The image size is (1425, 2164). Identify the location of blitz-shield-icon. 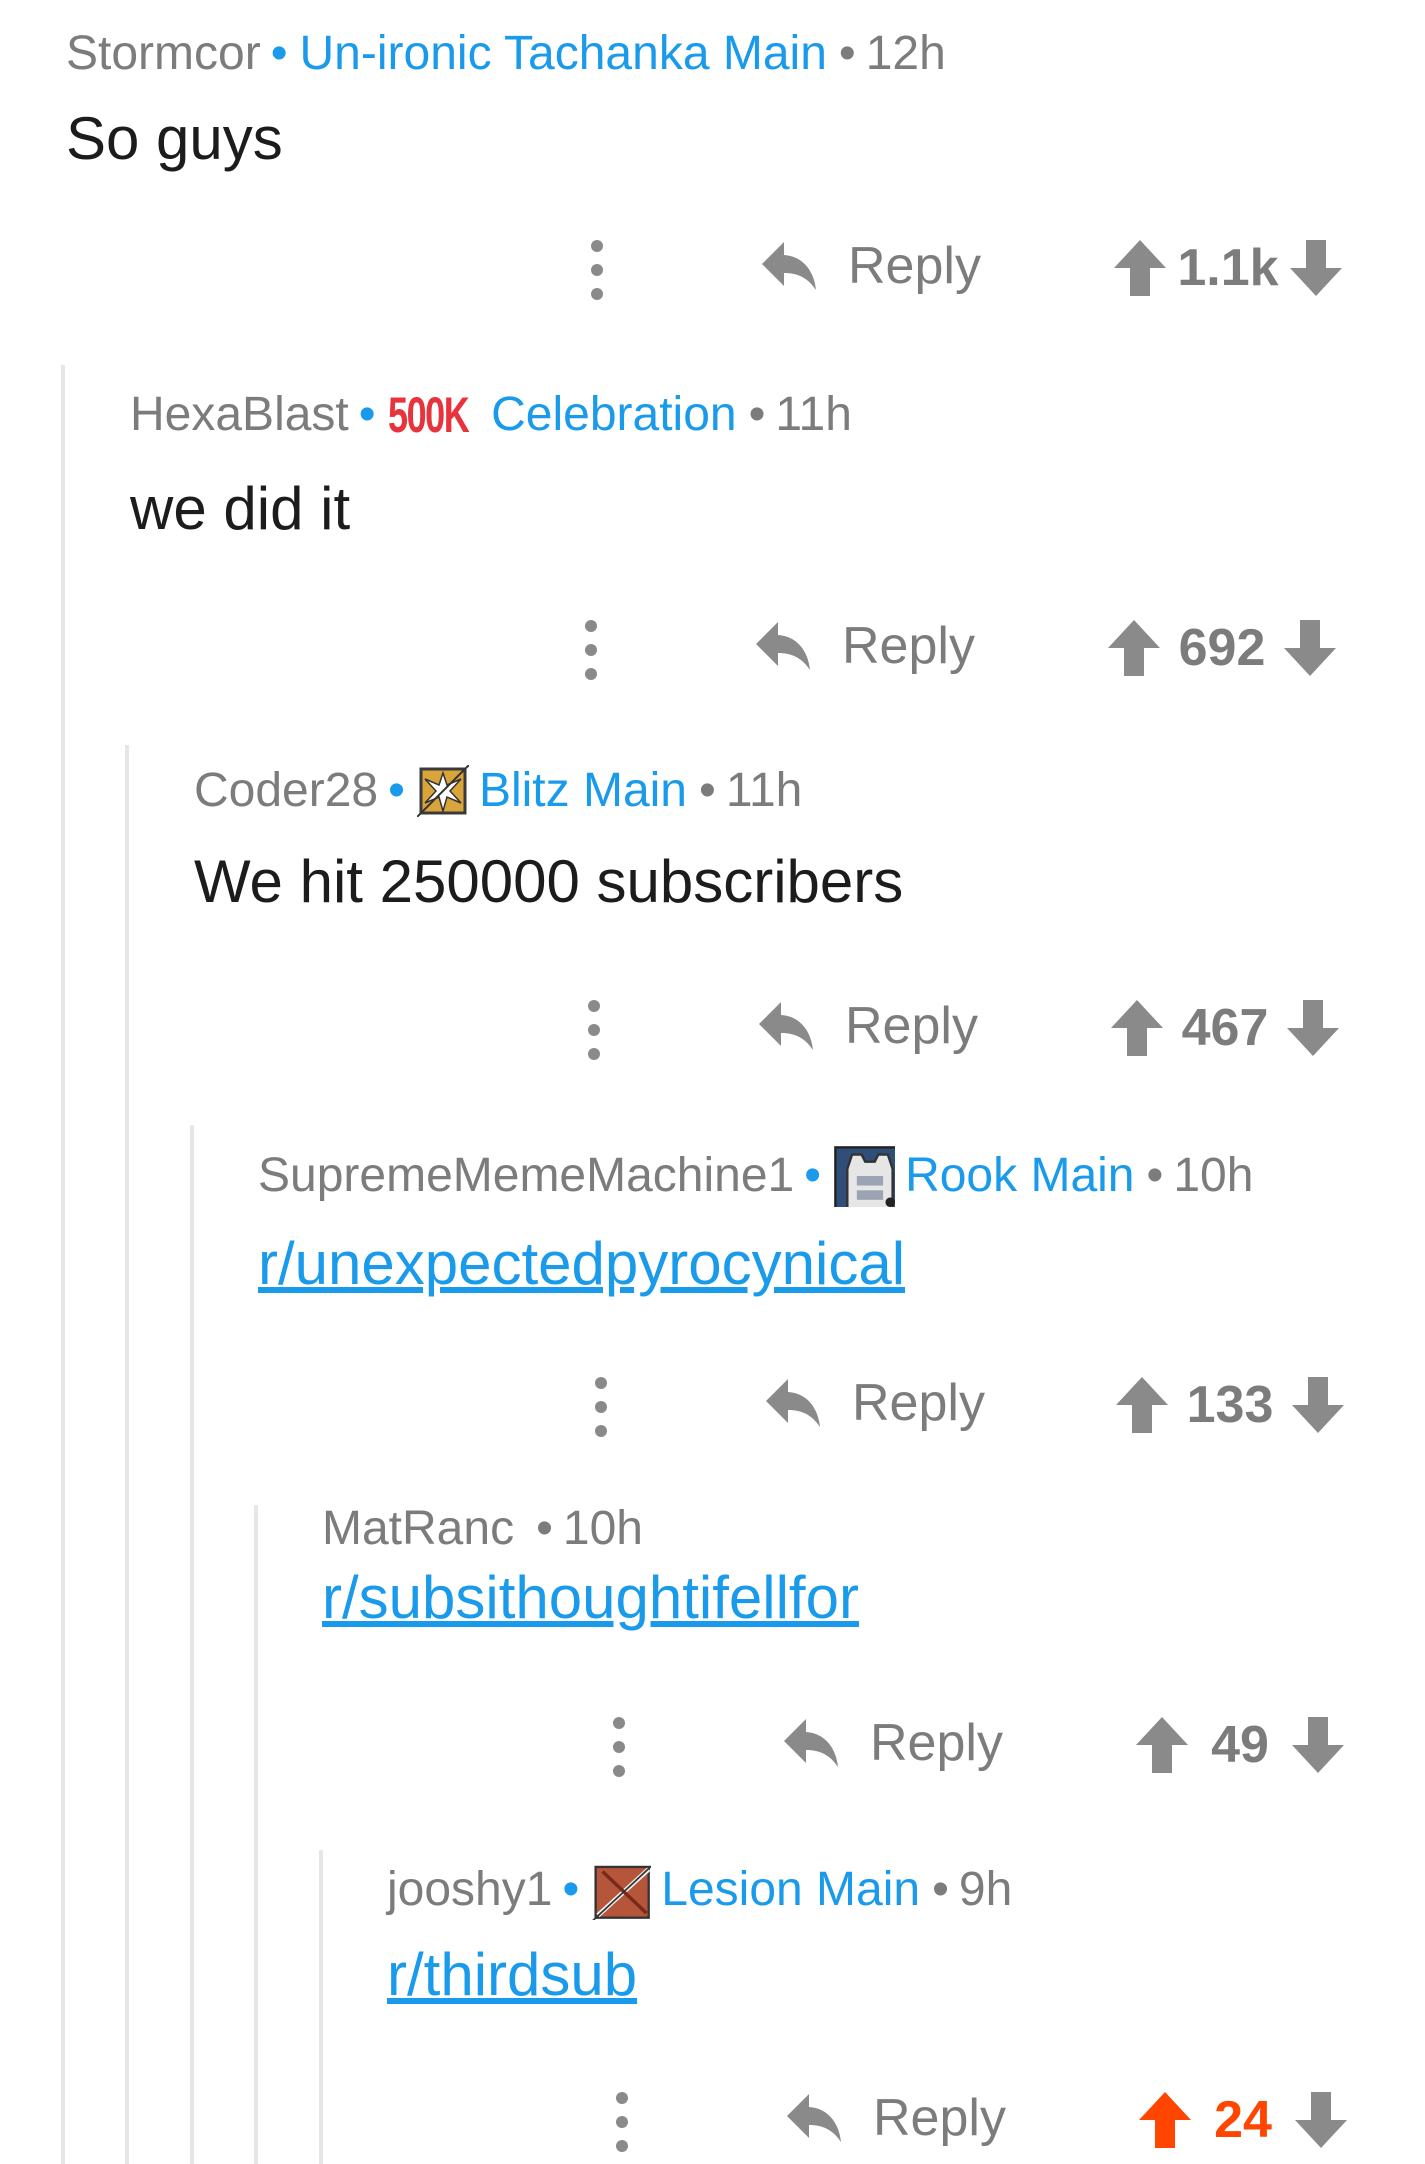
(442, 791).